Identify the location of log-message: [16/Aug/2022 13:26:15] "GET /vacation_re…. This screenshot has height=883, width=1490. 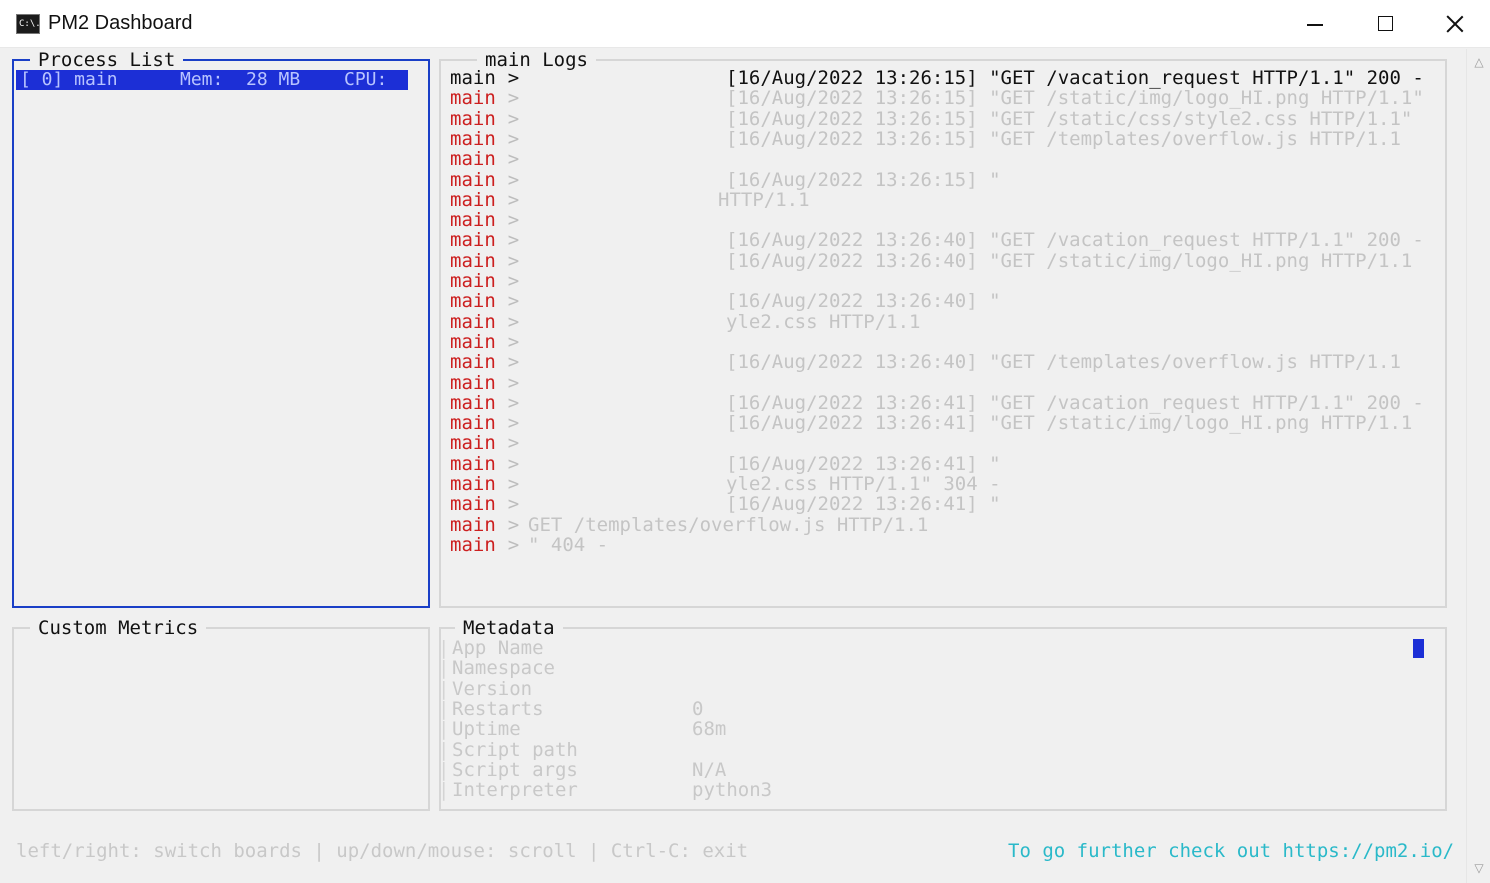
(1075, 78).